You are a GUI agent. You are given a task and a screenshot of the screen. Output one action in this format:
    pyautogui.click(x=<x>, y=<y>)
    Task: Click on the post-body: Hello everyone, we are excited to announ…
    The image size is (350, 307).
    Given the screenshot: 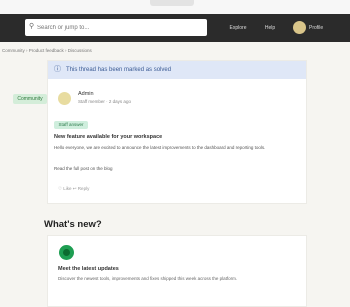 What is the action you would take?
    pyautogui.click(x=160, y=147)
    